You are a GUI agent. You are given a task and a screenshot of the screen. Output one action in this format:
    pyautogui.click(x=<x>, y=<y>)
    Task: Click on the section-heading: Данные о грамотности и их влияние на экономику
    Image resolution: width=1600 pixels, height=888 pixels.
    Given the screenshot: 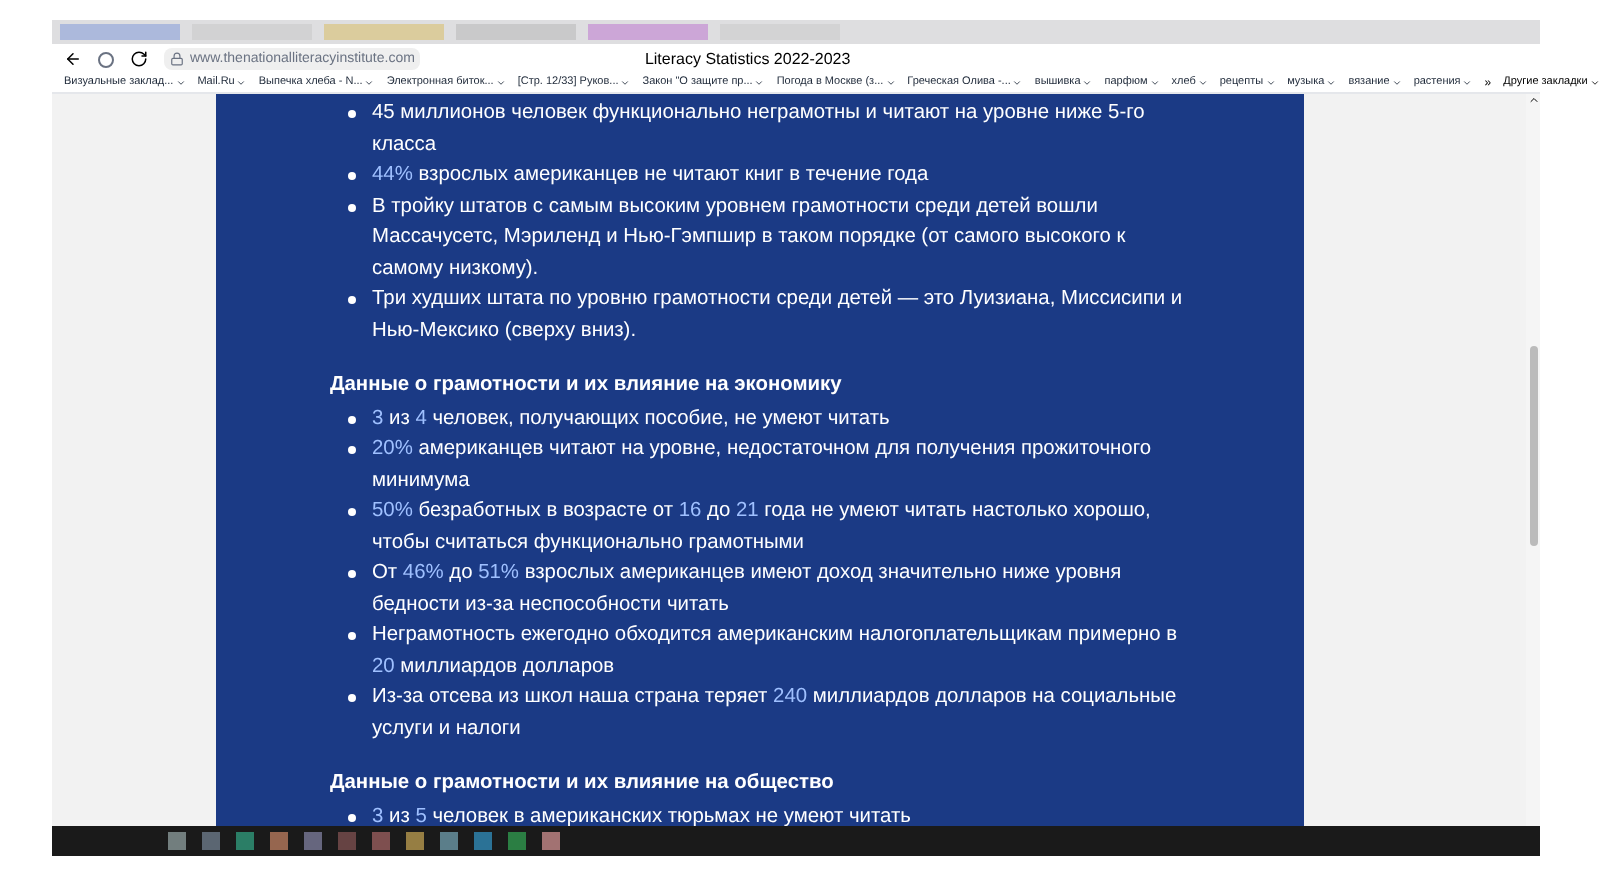 What is the action you would take?
    pyautogui.click(x=587, y=386)
    